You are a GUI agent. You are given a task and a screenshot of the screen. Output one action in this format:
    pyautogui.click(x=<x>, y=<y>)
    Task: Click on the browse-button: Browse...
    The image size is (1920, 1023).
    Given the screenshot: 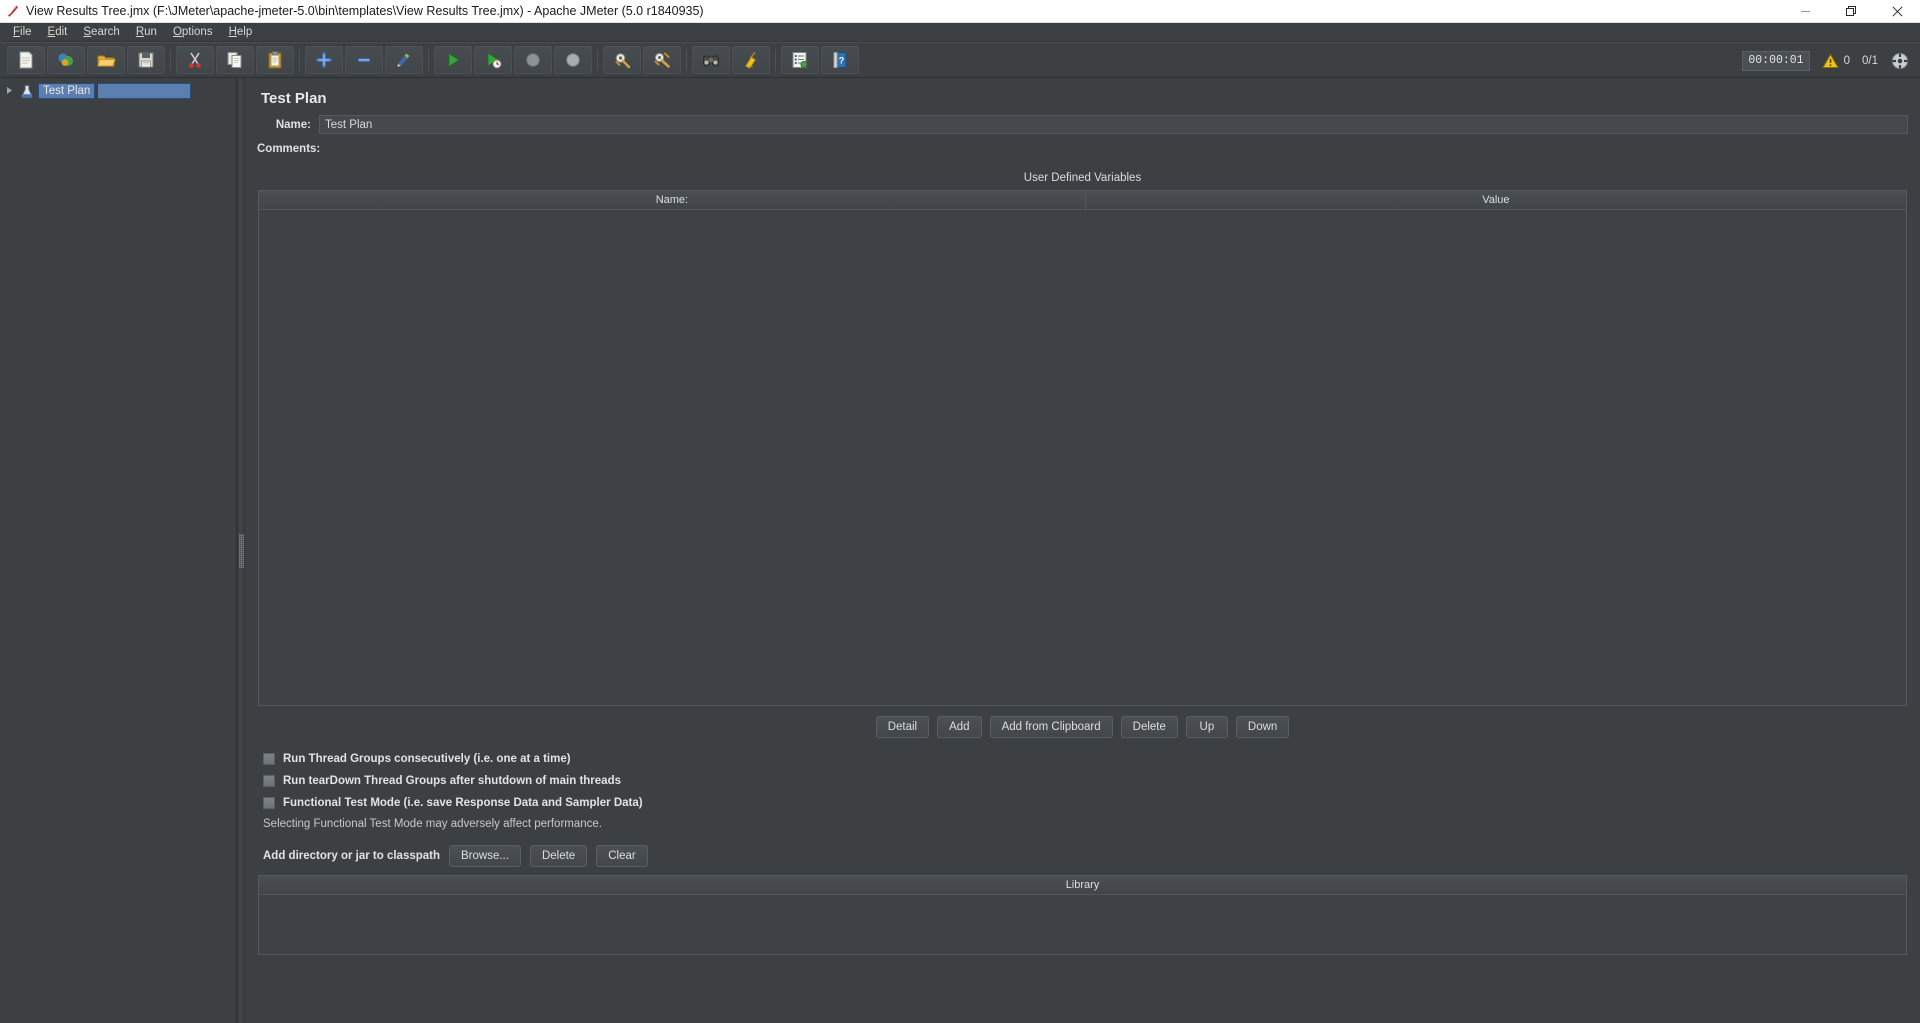 What is the action you would take?
    pyautogui.click(x=485, y=856)
    